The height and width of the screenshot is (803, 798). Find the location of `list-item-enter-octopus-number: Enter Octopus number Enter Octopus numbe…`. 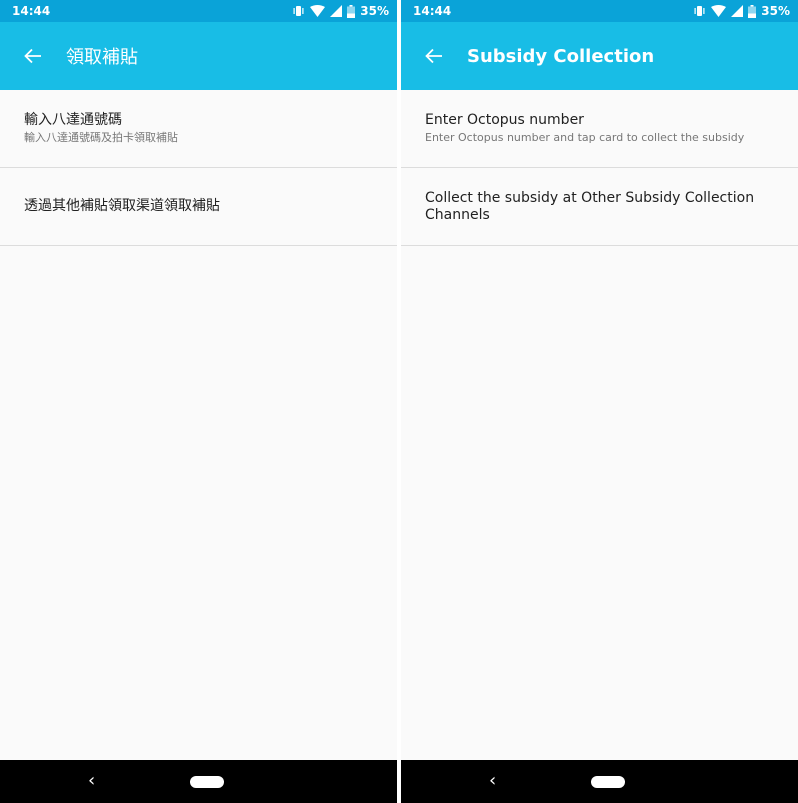

list-item-enter-octopus-number: Enter Octopus number Enter Octopus numbe… is located at coordinates (599, 129).